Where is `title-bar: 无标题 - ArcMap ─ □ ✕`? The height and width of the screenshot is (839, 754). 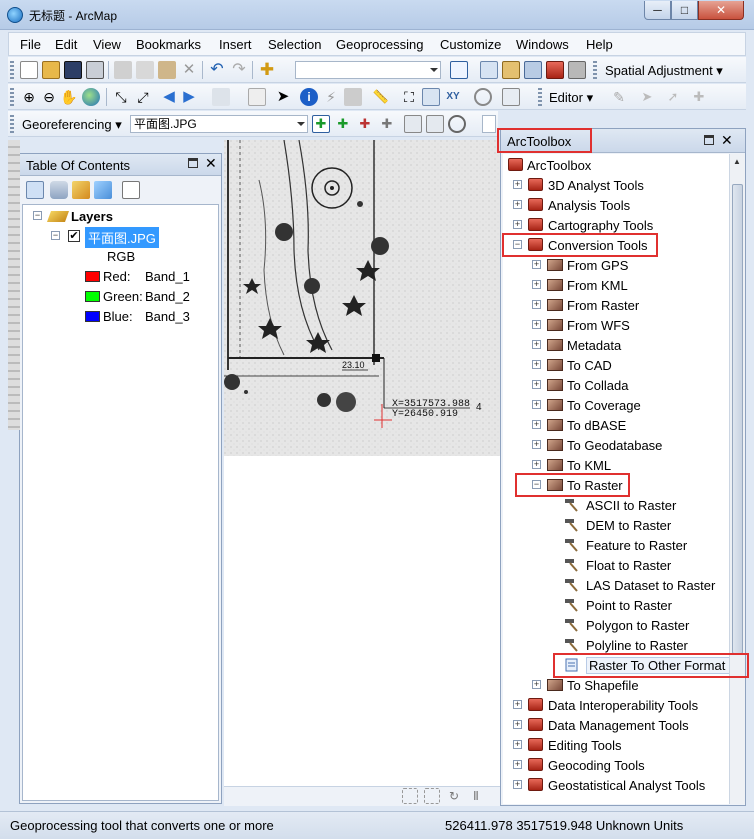 title-bar: 无标题 - ArcMap ─ □ ✕ is located at coordinates (377, 15).